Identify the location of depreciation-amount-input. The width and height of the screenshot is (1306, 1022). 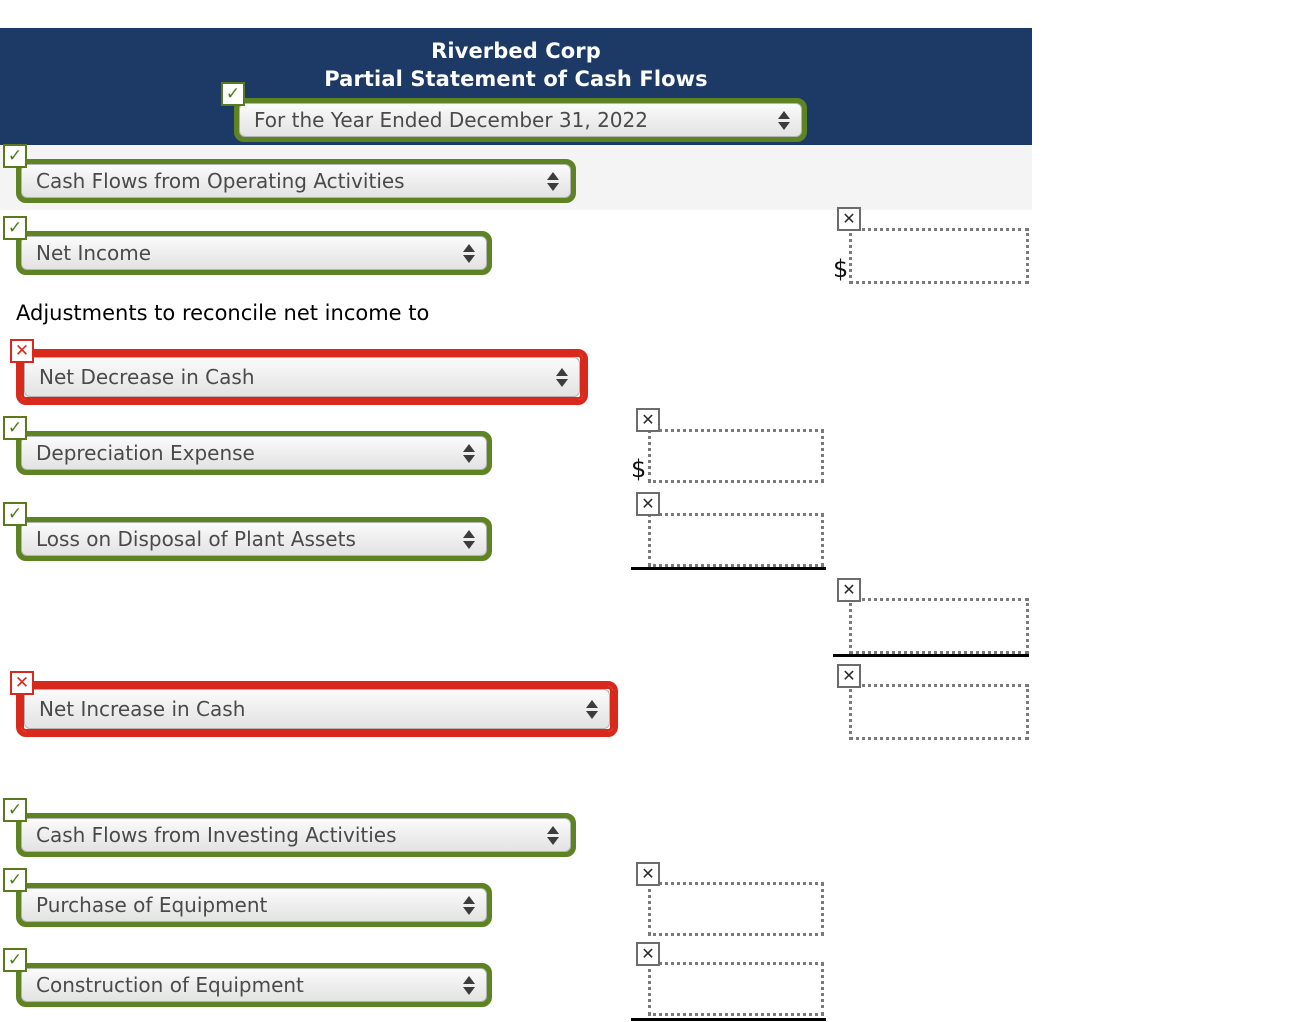
(736, 456).